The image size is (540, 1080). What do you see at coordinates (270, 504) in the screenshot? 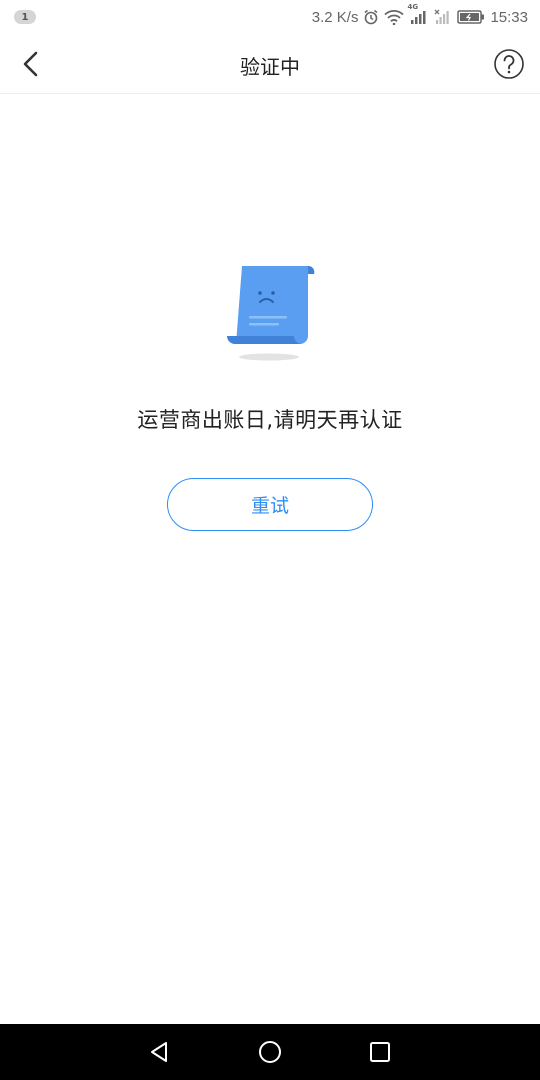
I see `retry-button: 重试` at bounding box center [270, 504].